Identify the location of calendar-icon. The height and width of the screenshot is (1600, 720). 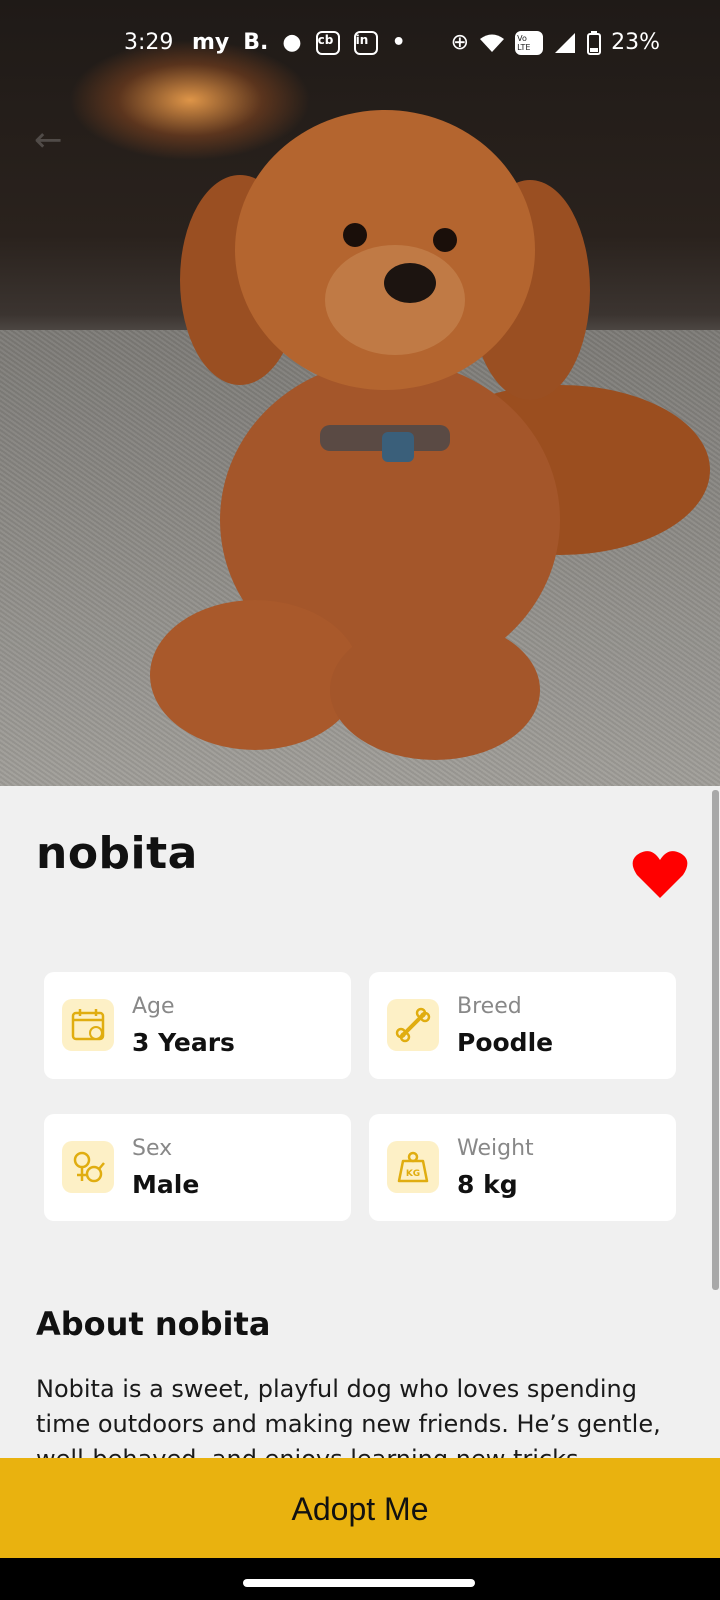
(88, 1025).